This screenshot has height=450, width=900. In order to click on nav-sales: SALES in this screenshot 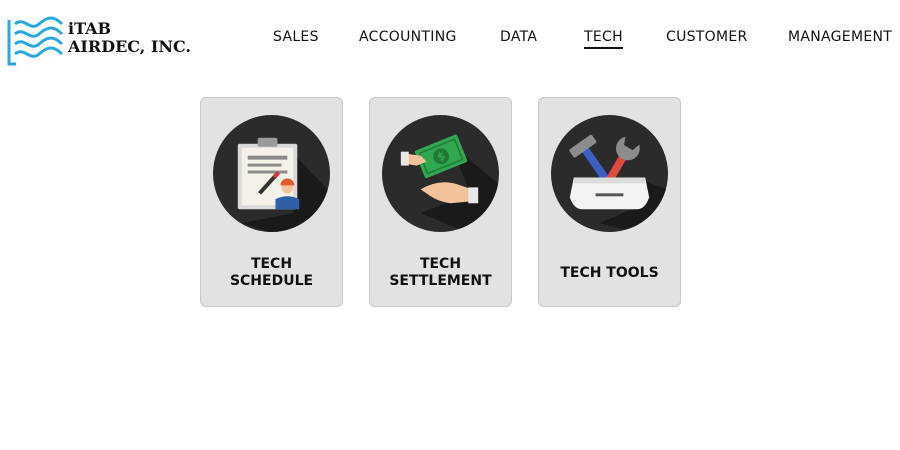, I will do `click(296, 37)`.